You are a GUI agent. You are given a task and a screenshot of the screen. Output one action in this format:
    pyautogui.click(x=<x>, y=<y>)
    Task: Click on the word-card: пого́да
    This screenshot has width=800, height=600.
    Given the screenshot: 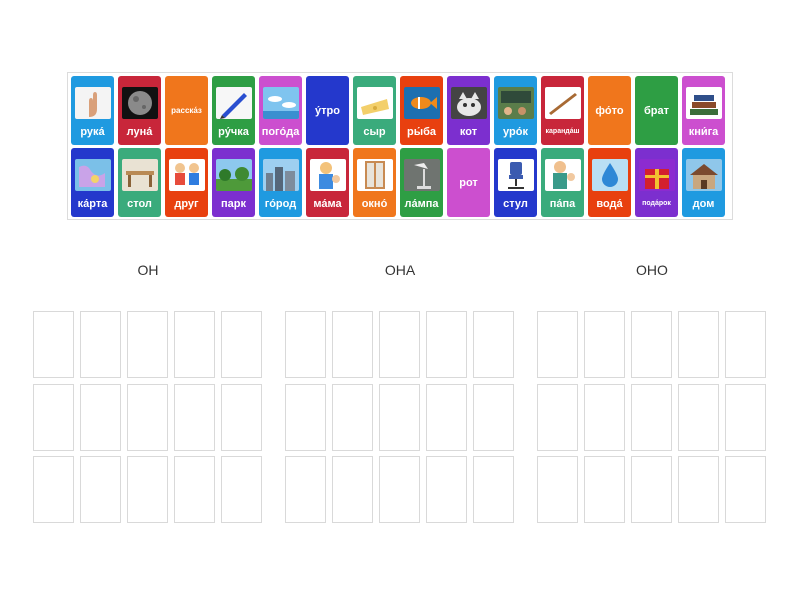 What is the action you would take?
    pyautogui.click(x=280, y=110)
    